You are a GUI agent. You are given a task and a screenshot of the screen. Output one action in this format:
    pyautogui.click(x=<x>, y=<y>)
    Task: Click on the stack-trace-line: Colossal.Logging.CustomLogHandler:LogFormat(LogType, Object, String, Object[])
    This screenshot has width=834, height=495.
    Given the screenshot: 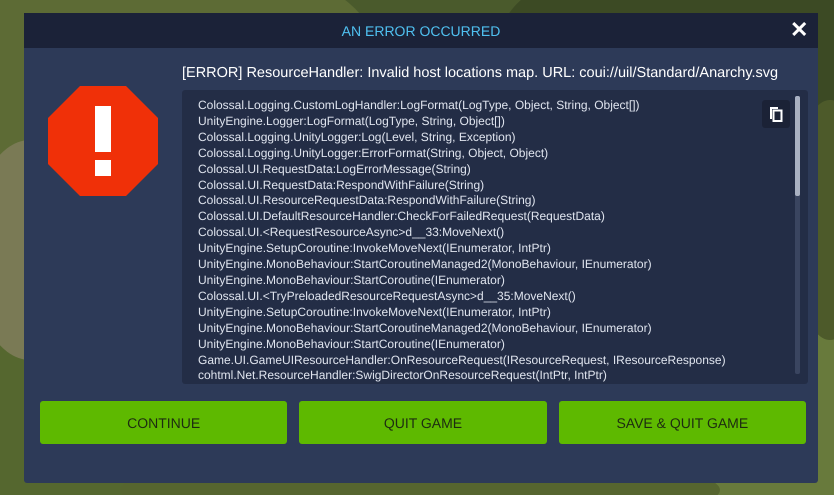 What is the action you would take?
    pyautogui.click(x=419, y=106)
    